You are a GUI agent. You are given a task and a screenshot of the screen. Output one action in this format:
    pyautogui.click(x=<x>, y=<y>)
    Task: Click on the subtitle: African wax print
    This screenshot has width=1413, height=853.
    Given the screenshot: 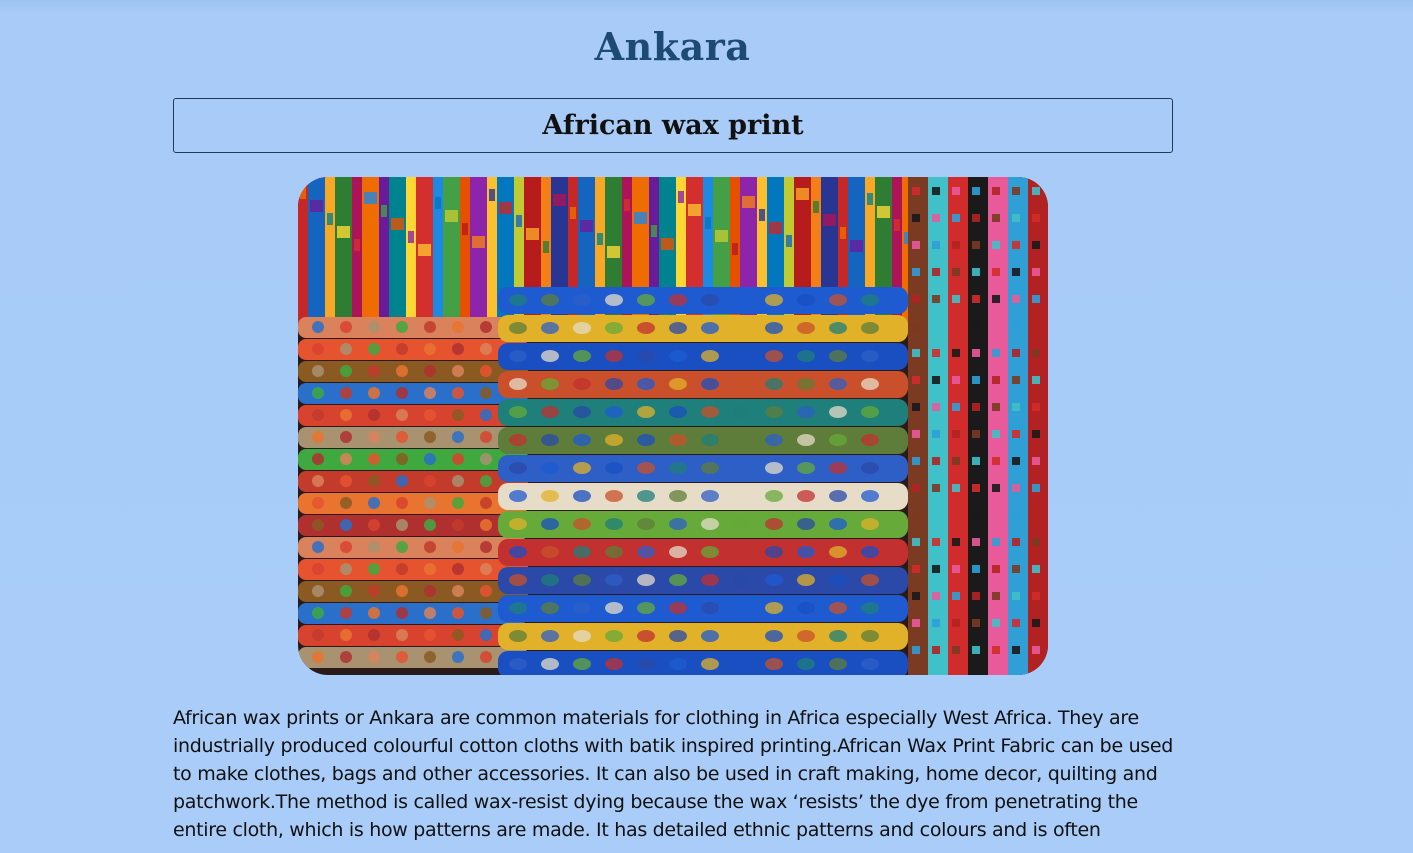 What is the action you would take?
    pyautogui.click(x=673, y=125)
    